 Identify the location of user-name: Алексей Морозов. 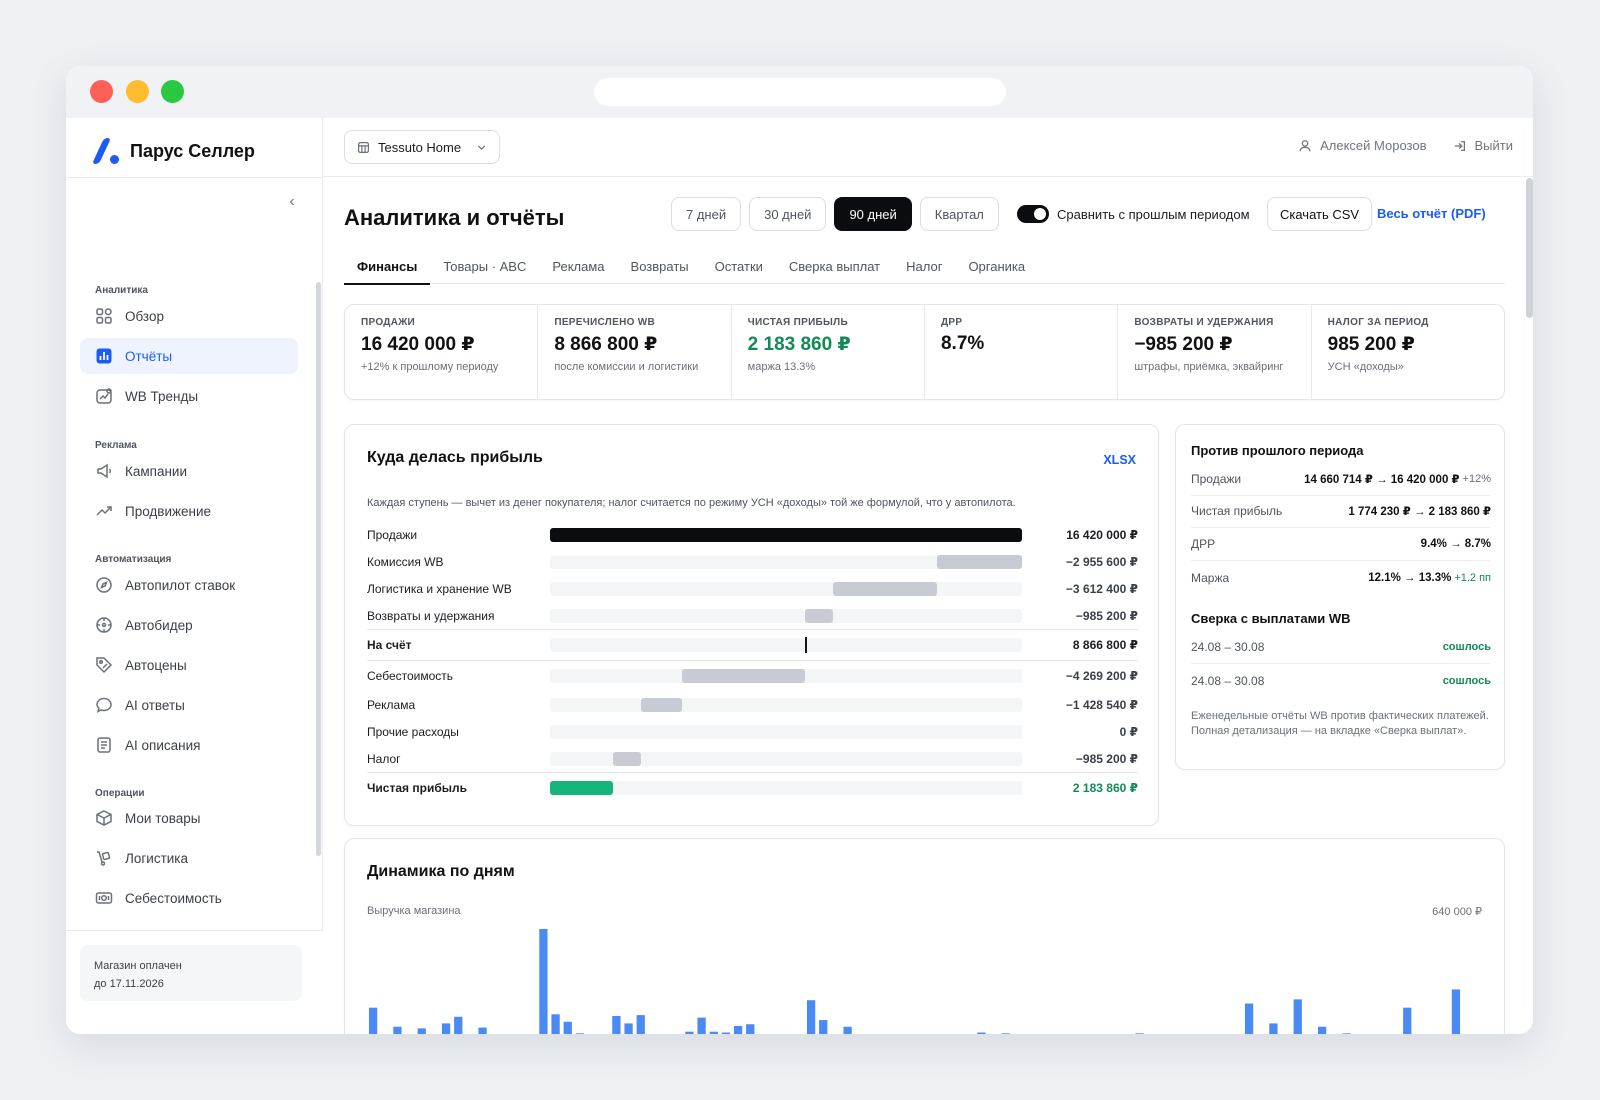
(1373, 145).